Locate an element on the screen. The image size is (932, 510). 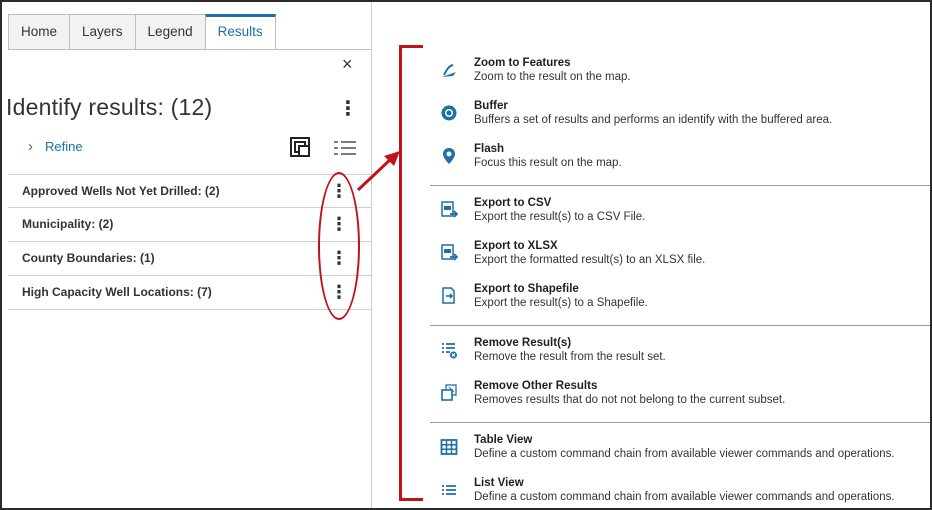
menu-item-label: Export to Shapefile is located at coordinates (526, 289).